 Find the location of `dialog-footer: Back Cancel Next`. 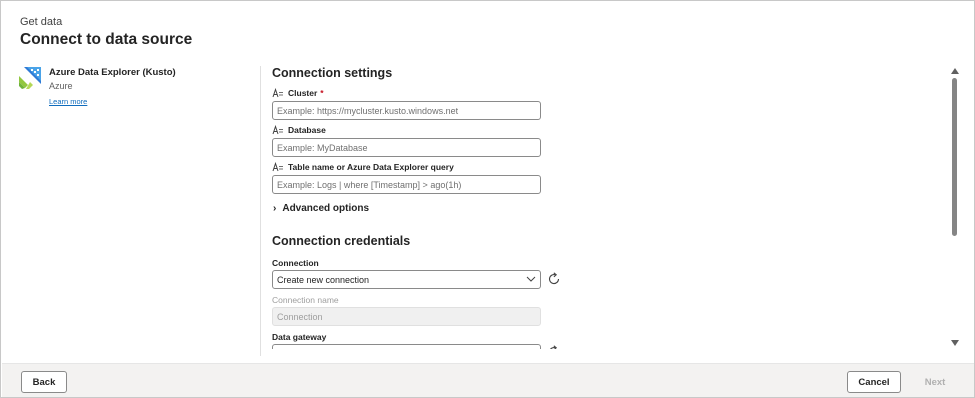

dialog-footer: Back Cancel Next is located at coordinates (488, 380).